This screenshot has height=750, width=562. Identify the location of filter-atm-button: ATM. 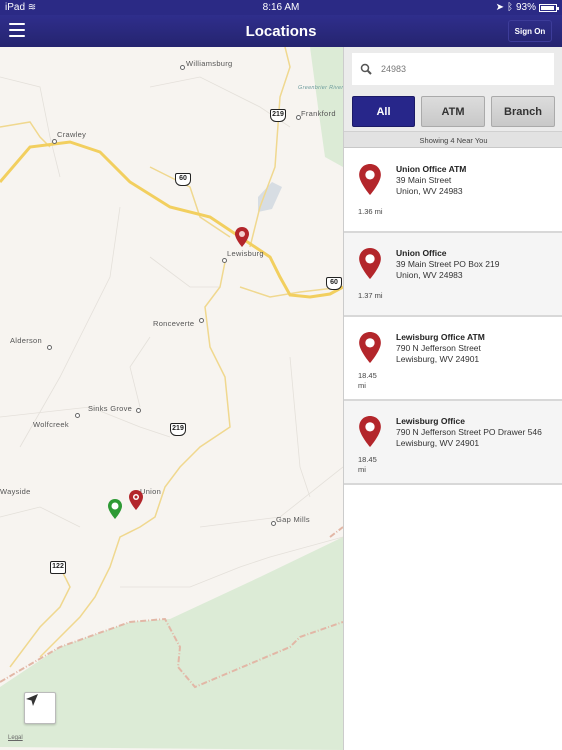
(453, 111).